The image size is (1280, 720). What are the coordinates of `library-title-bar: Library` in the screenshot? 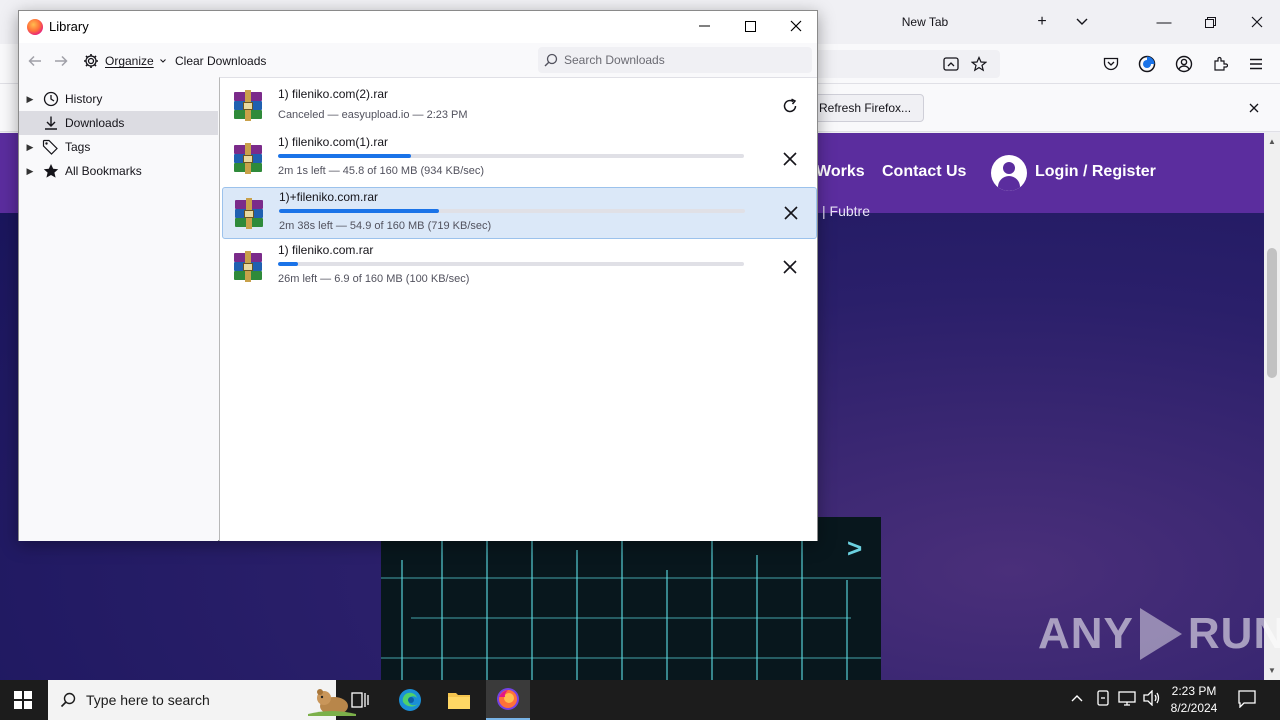 It's located at (418, 27).